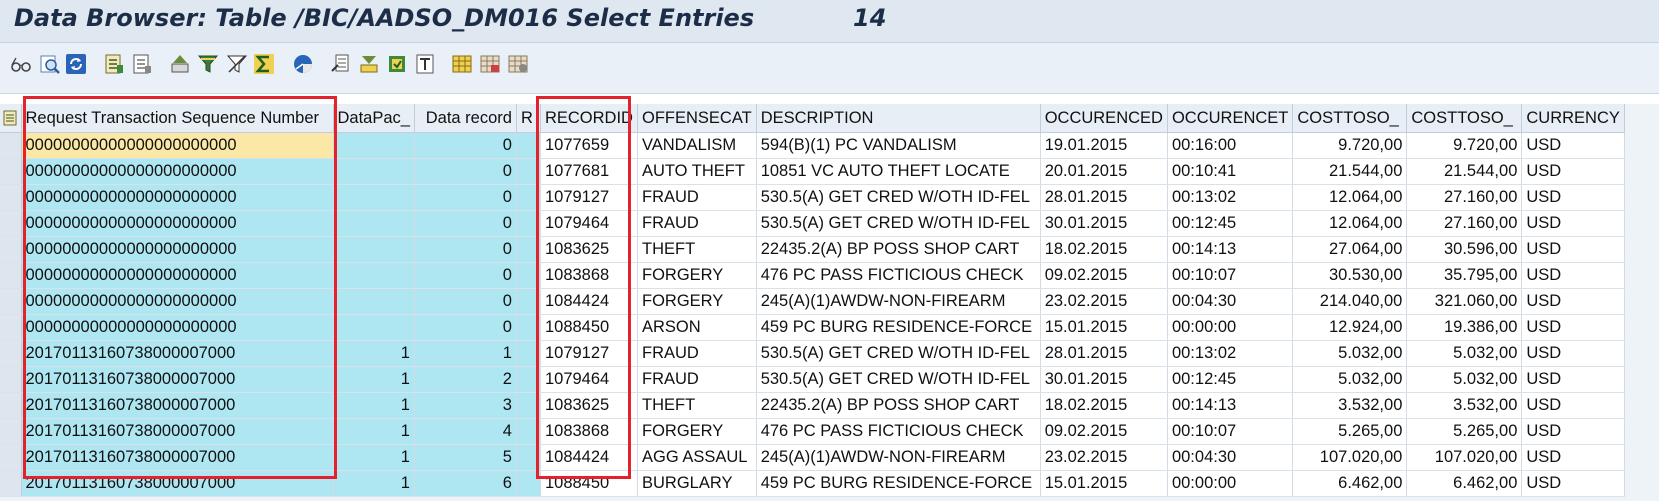  What do you see at coordinates (11, 118) in the screenshot?
I see `select-all-icon` at bounding box center [11, 118].